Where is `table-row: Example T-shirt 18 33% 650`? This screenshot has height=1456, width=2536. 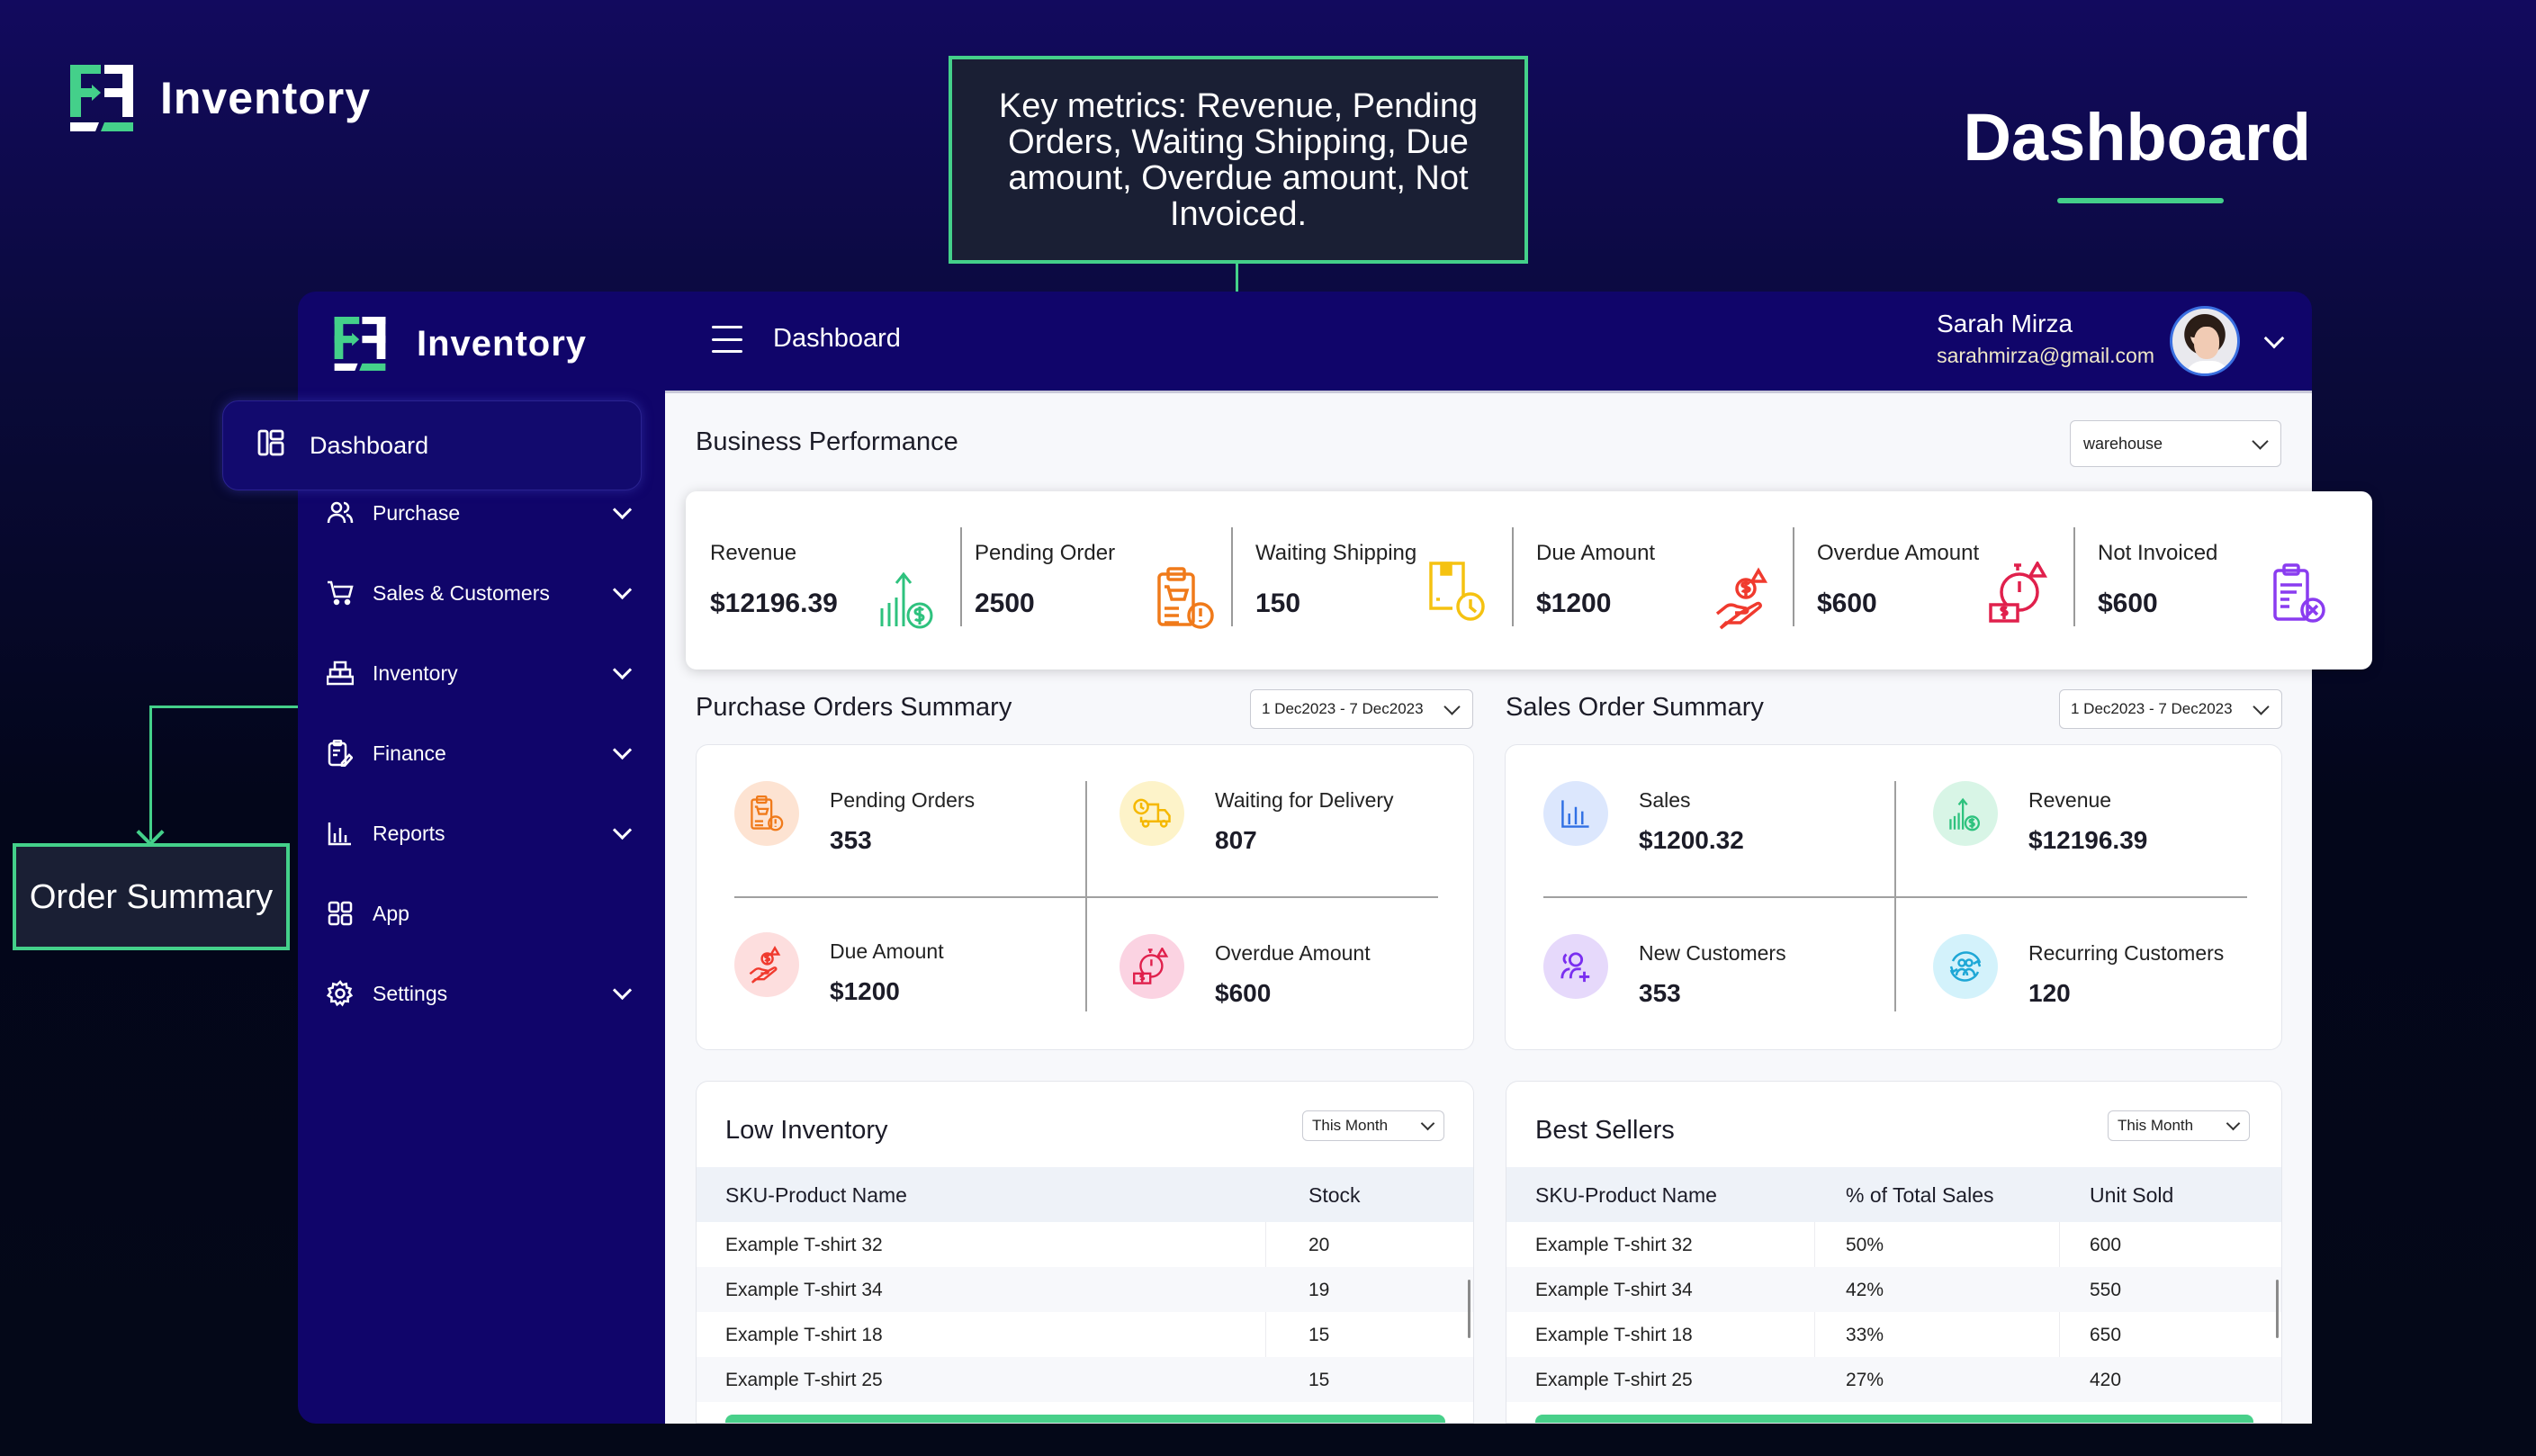 table-row: Example T-shirt 18 33% 650 is located at coordinates (1894, 1334).